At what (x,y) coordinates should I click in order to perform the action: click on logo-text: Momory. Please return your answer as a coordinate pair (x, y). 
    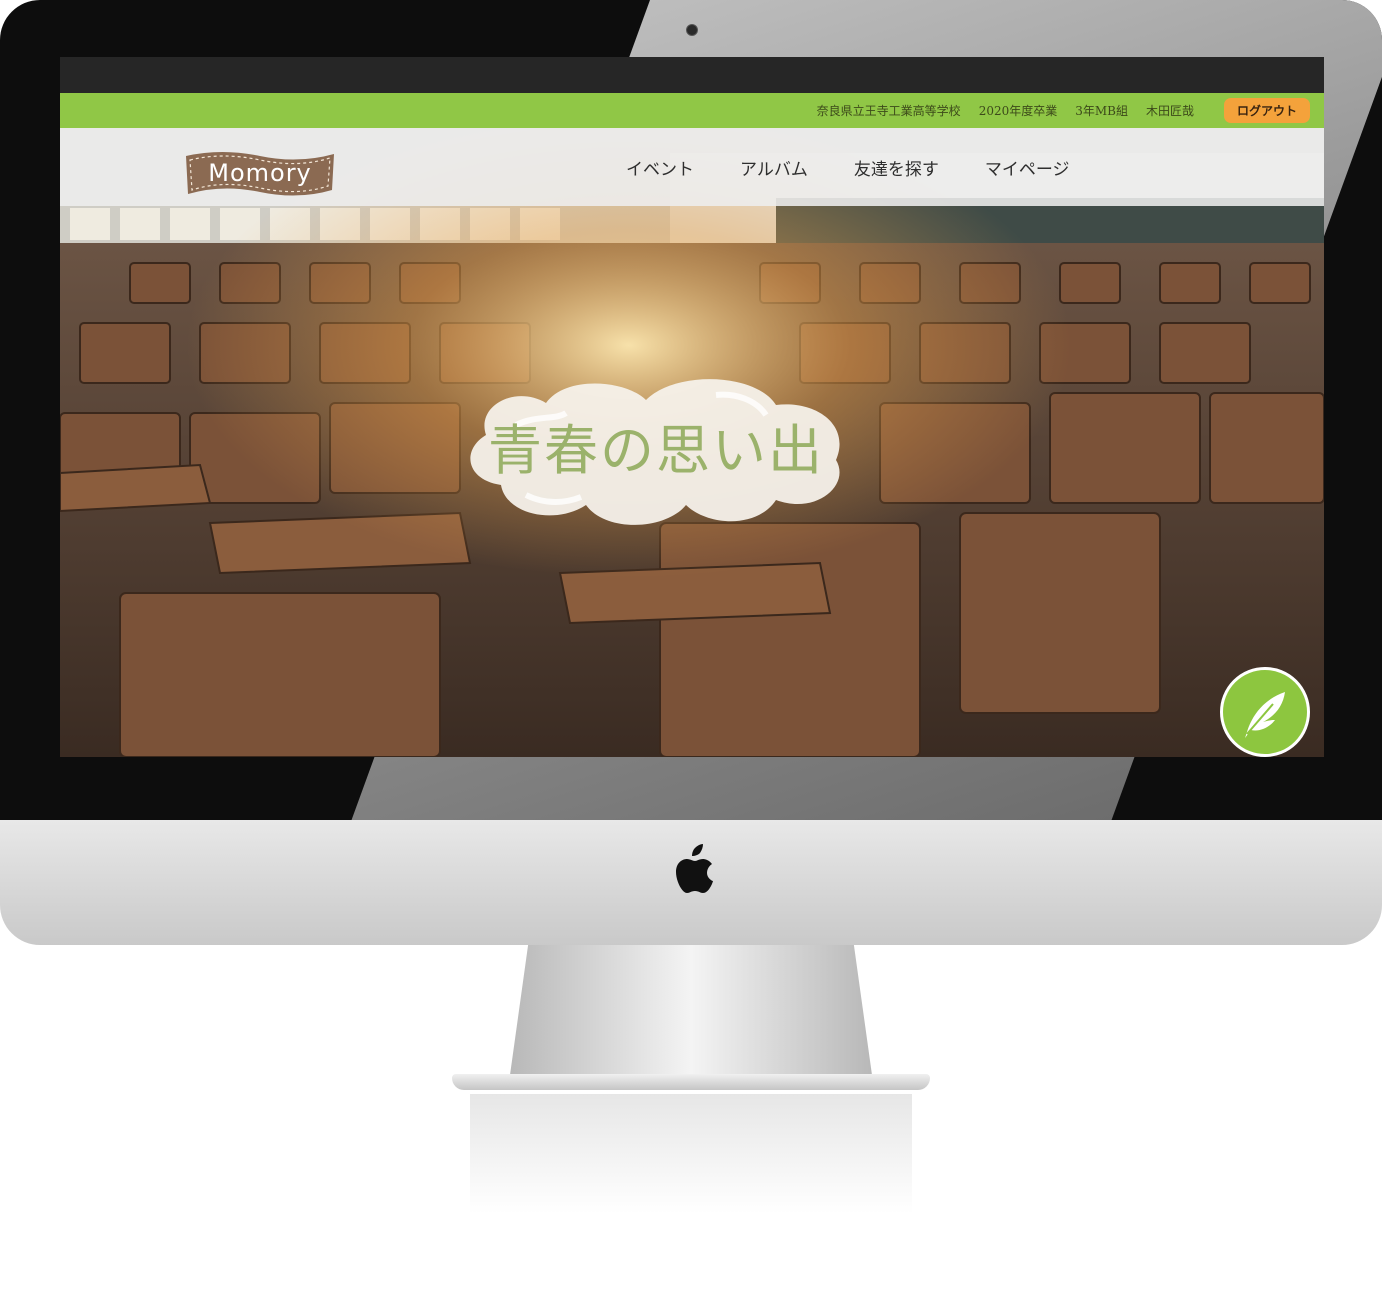
    Looking at the image, I should click on (260, 173).